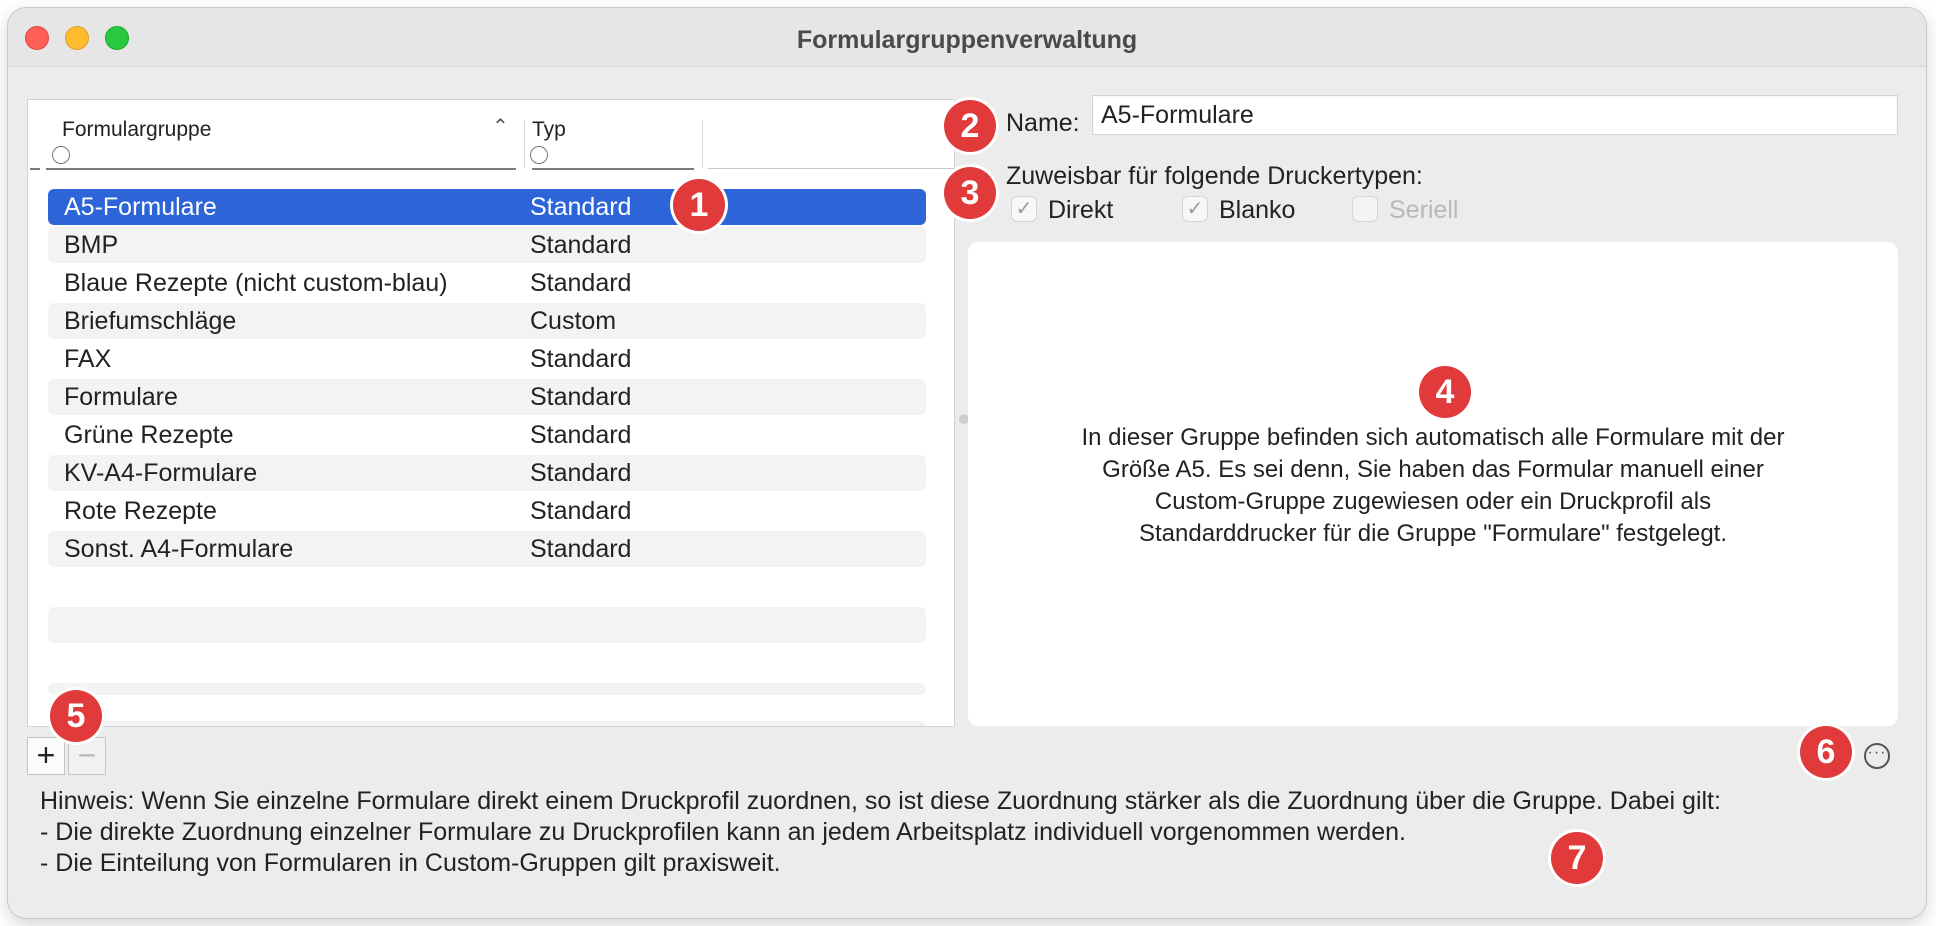 The height and width of the screenshot is (926, 1936). I want to click on remove-button: −, so click(87, 756).